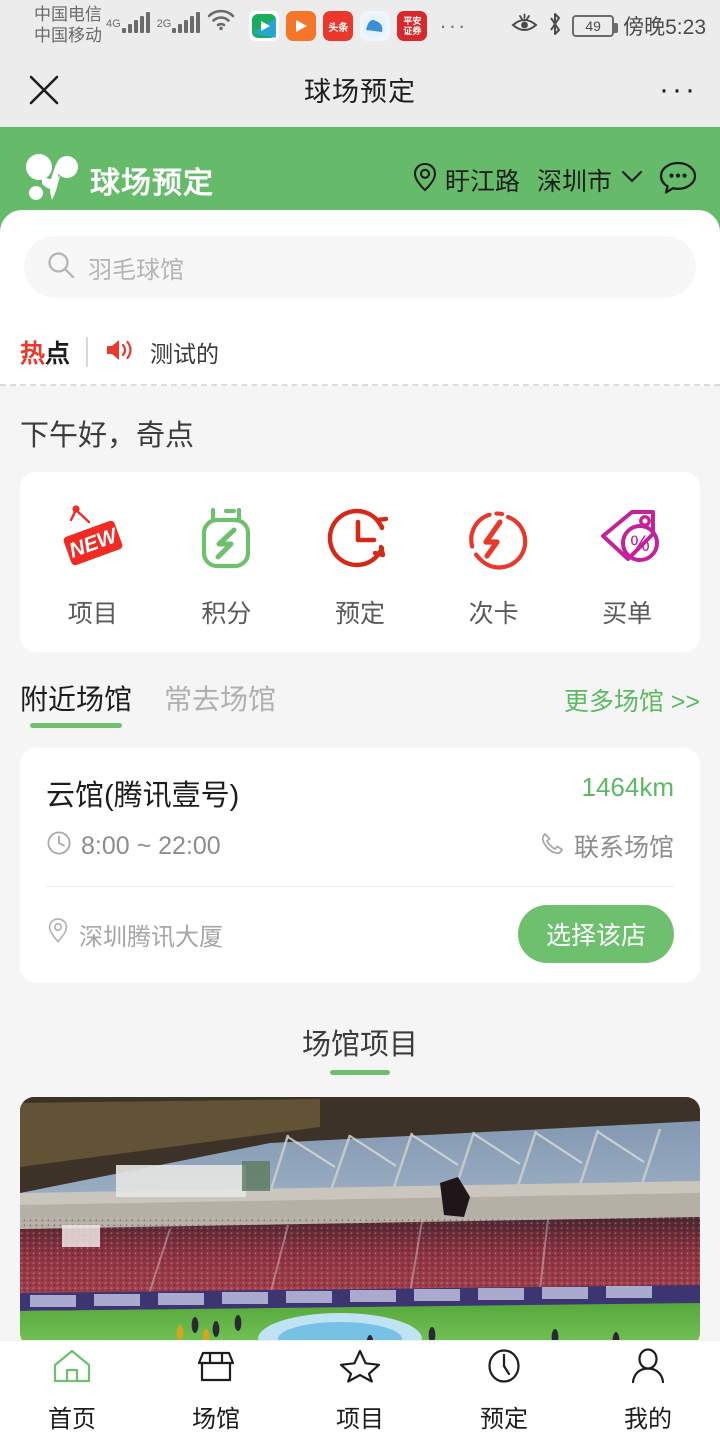 The image size is (720, 1440). Describe the element at coordinates (623, 848) in the screenshot. I see `venue-contact-text: 联系场馆` at that location.